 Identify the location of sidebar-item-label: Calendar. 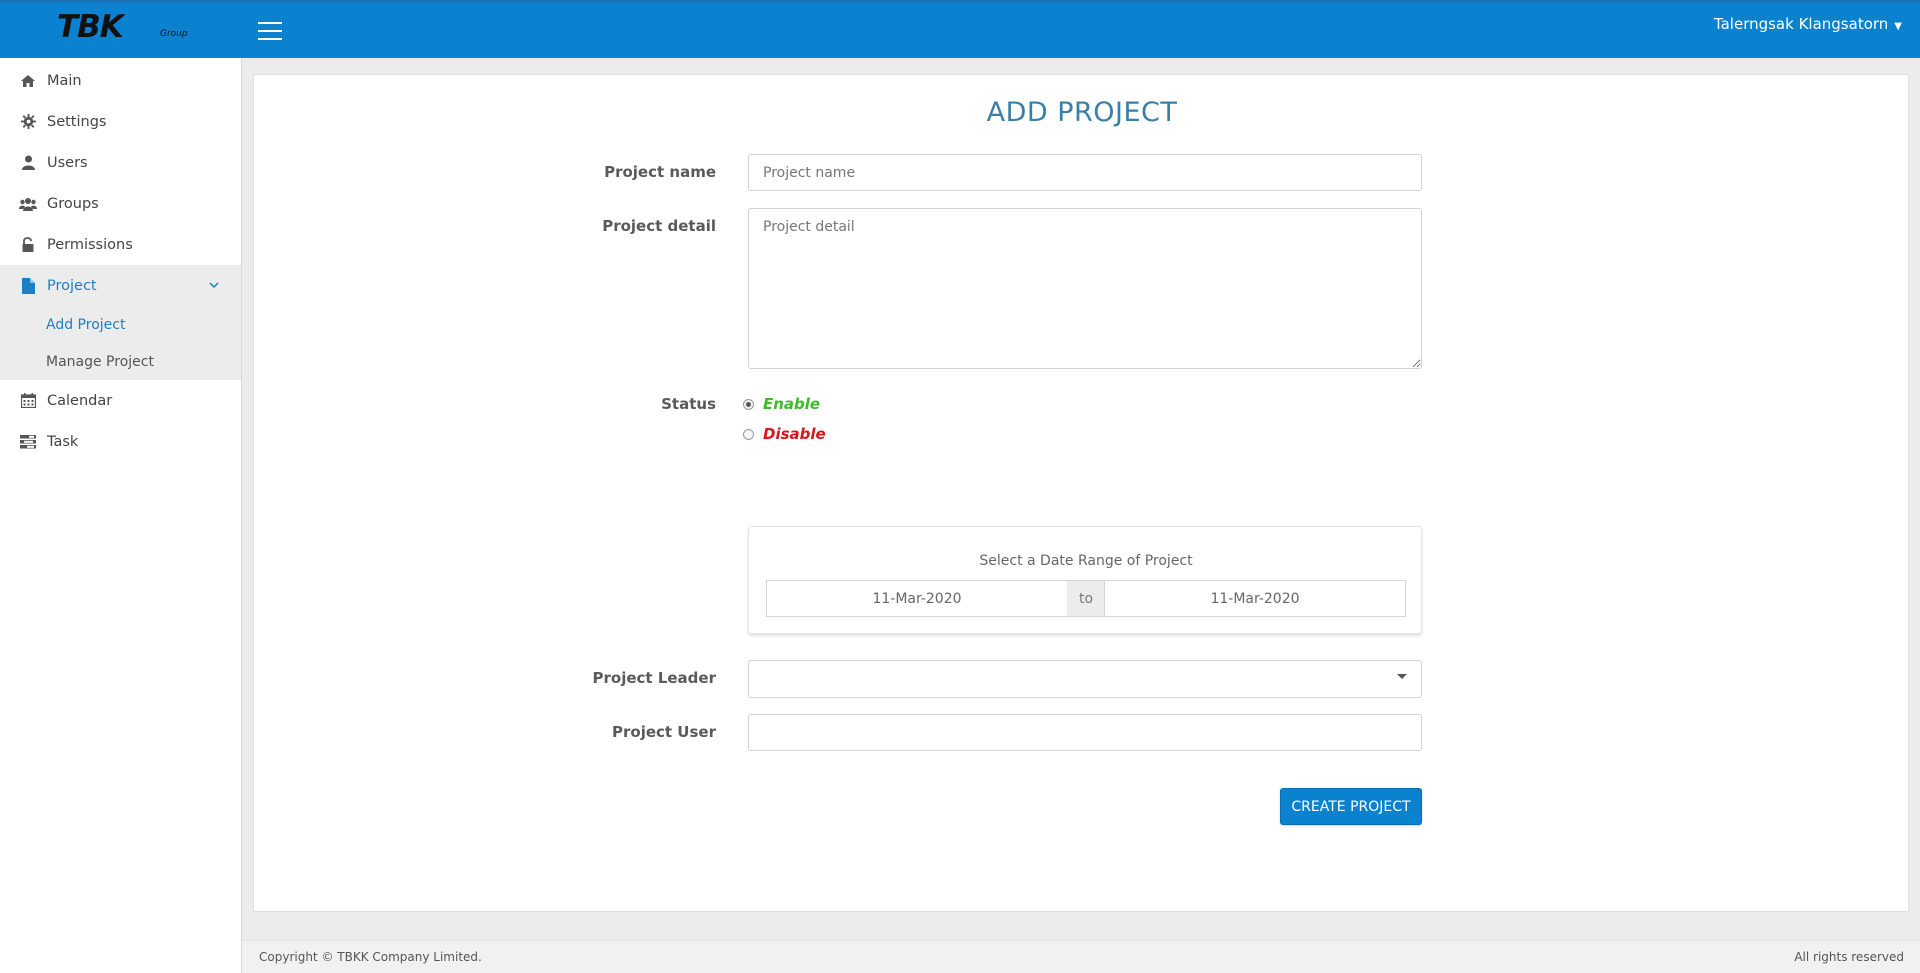
(80, 400).